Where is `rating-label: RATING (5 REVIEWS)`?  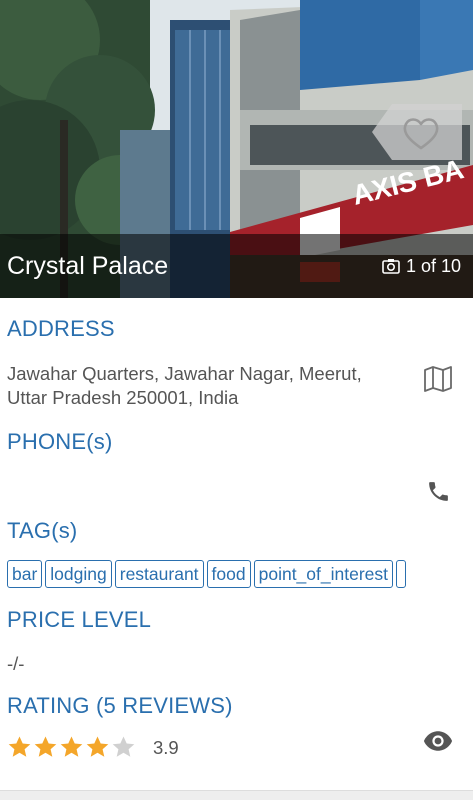
rating-label: RATING (5 REVIEWS) is located at coordinates (120, 705).